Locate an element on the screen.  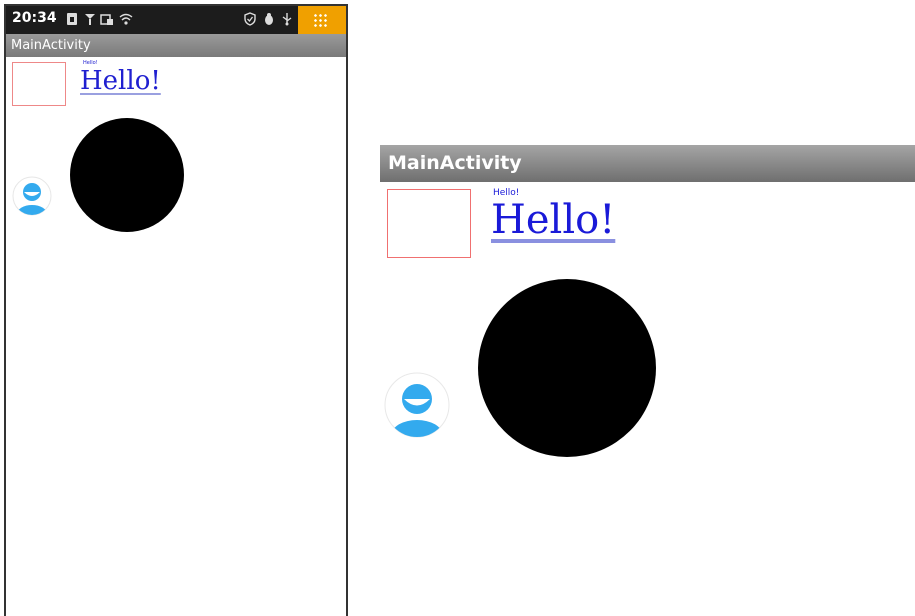
usb-icon is located at coordinates (287, 19).